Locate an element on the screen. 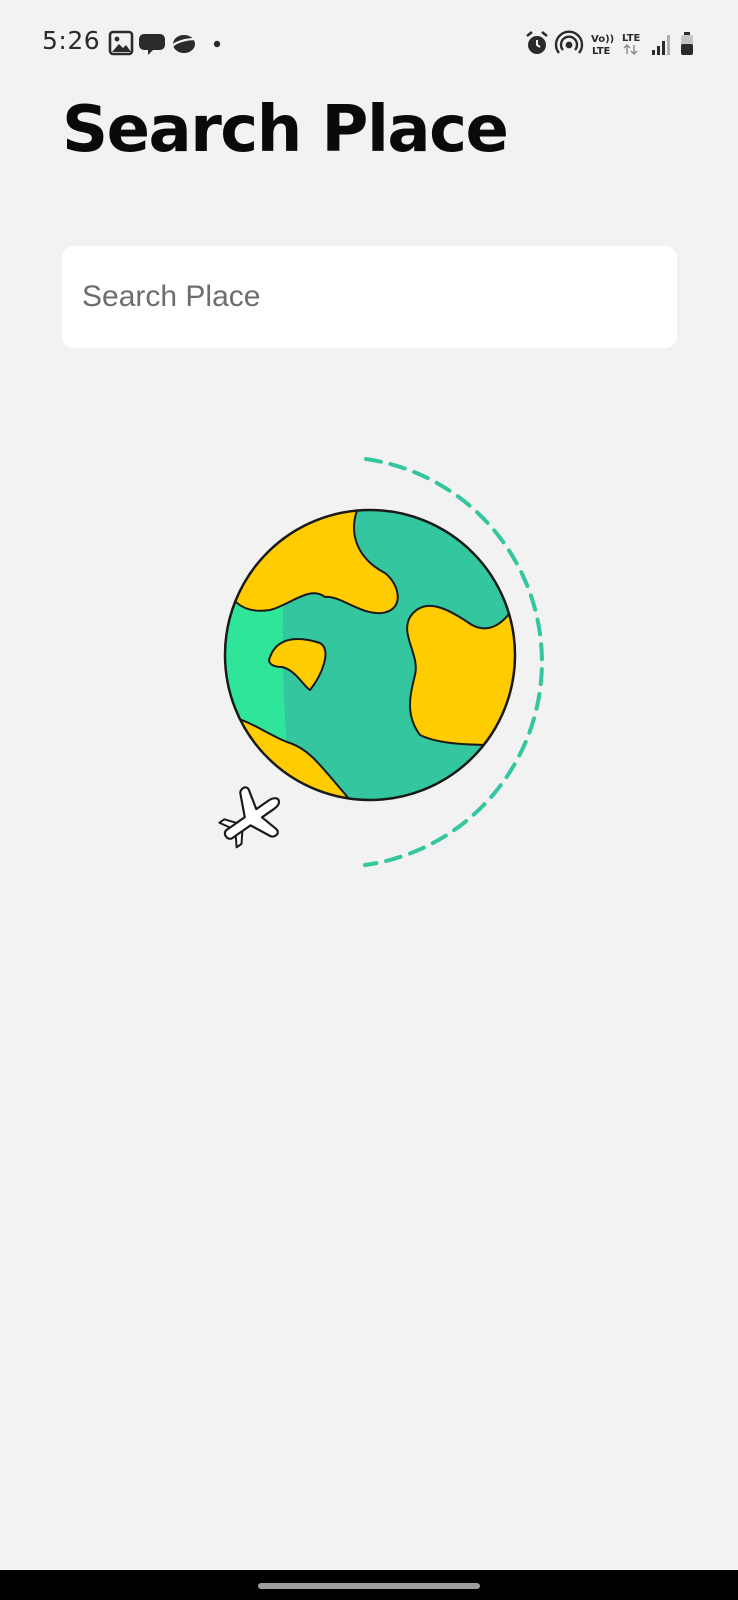  status-time: 5:26 is located at coordinates (71, 40).